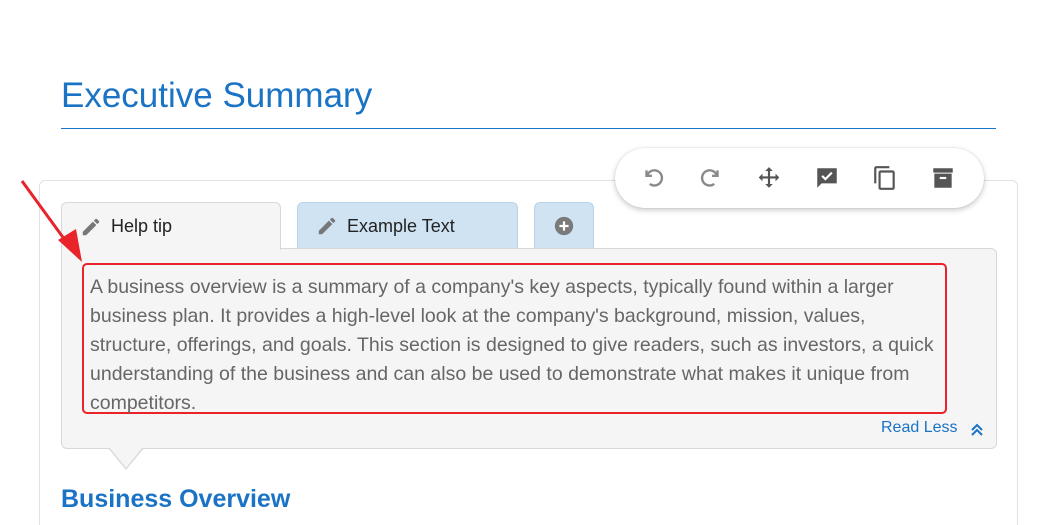  Describe the element at coordinates (51, 221) in the screenshot. I see `annotation-arrow-icon` at that location.